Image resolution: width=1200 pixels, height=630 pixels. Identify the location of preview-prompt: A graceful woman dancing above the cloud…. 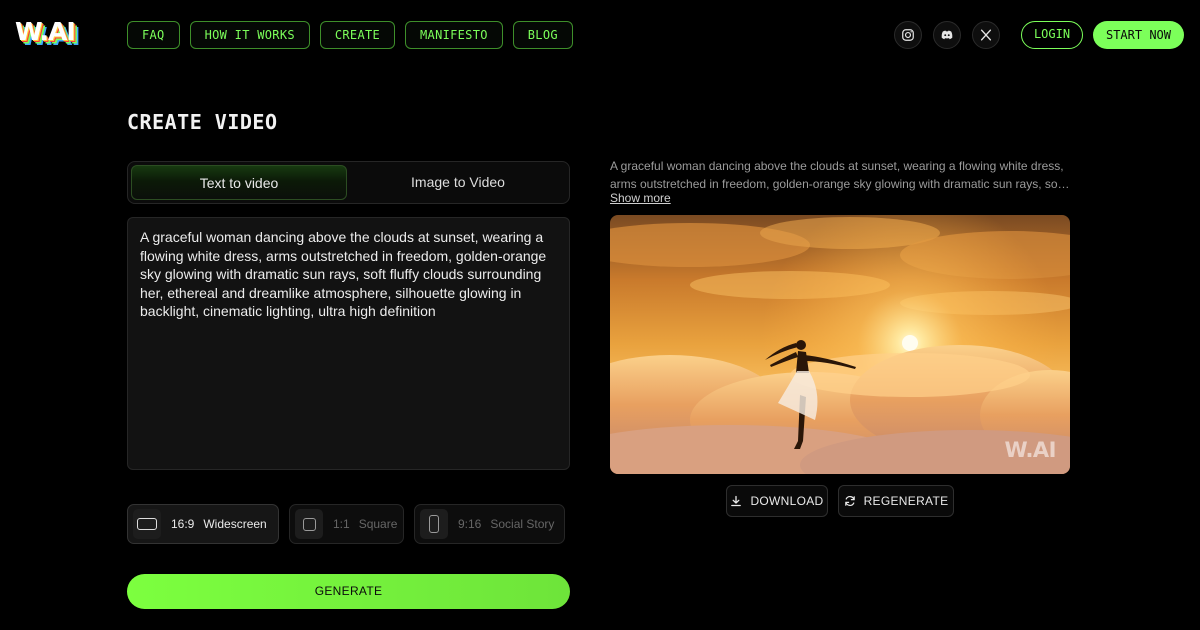
(840, 175).